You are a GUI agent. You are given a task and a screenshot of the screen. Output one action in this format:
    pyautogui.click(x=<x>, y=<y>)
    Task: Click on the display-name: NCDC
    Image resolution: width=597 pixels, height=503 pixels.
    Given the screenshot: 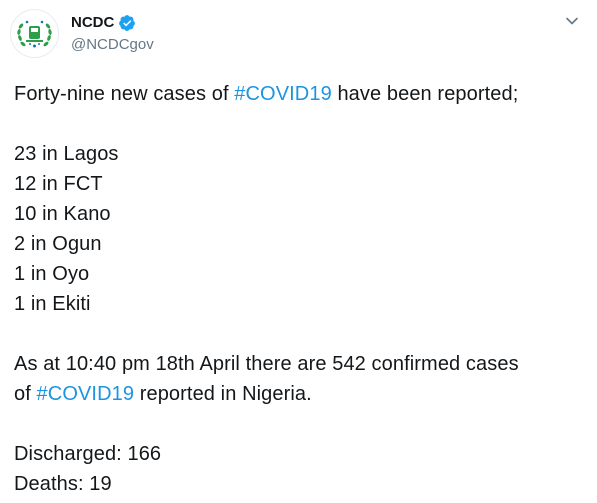 What is the action you would take?
    pyautogui.click(x=92, y=23)
    